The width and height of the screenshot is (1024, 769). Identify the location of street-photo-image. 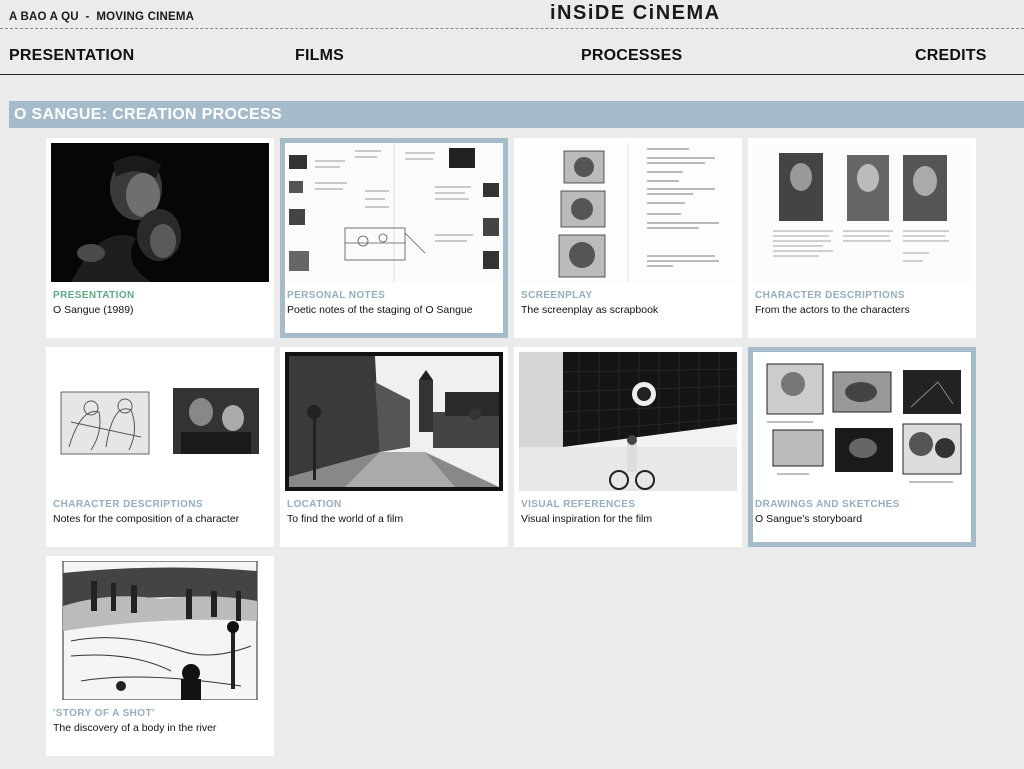
(394, 421).